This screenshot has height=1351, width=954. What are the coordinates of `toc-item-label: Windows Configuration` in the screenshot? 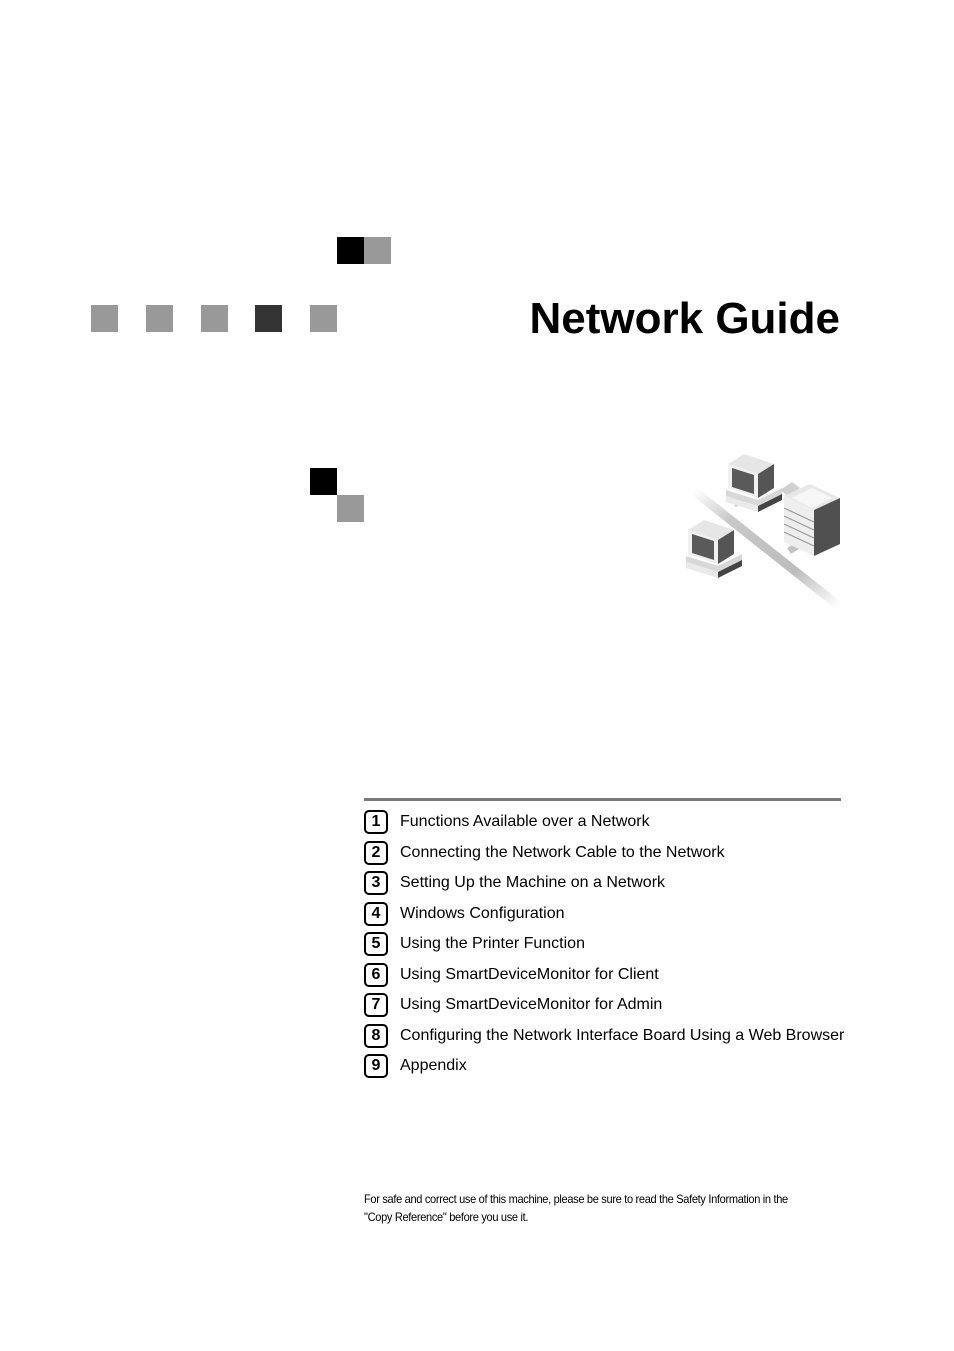 It's located at (482, 913).